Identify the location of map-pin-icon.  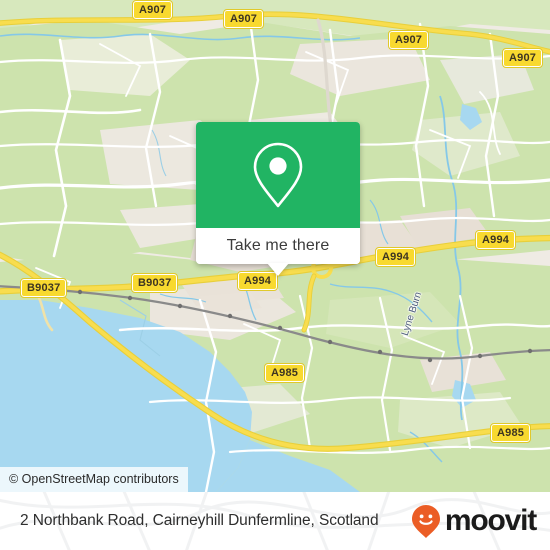
(278, 175).